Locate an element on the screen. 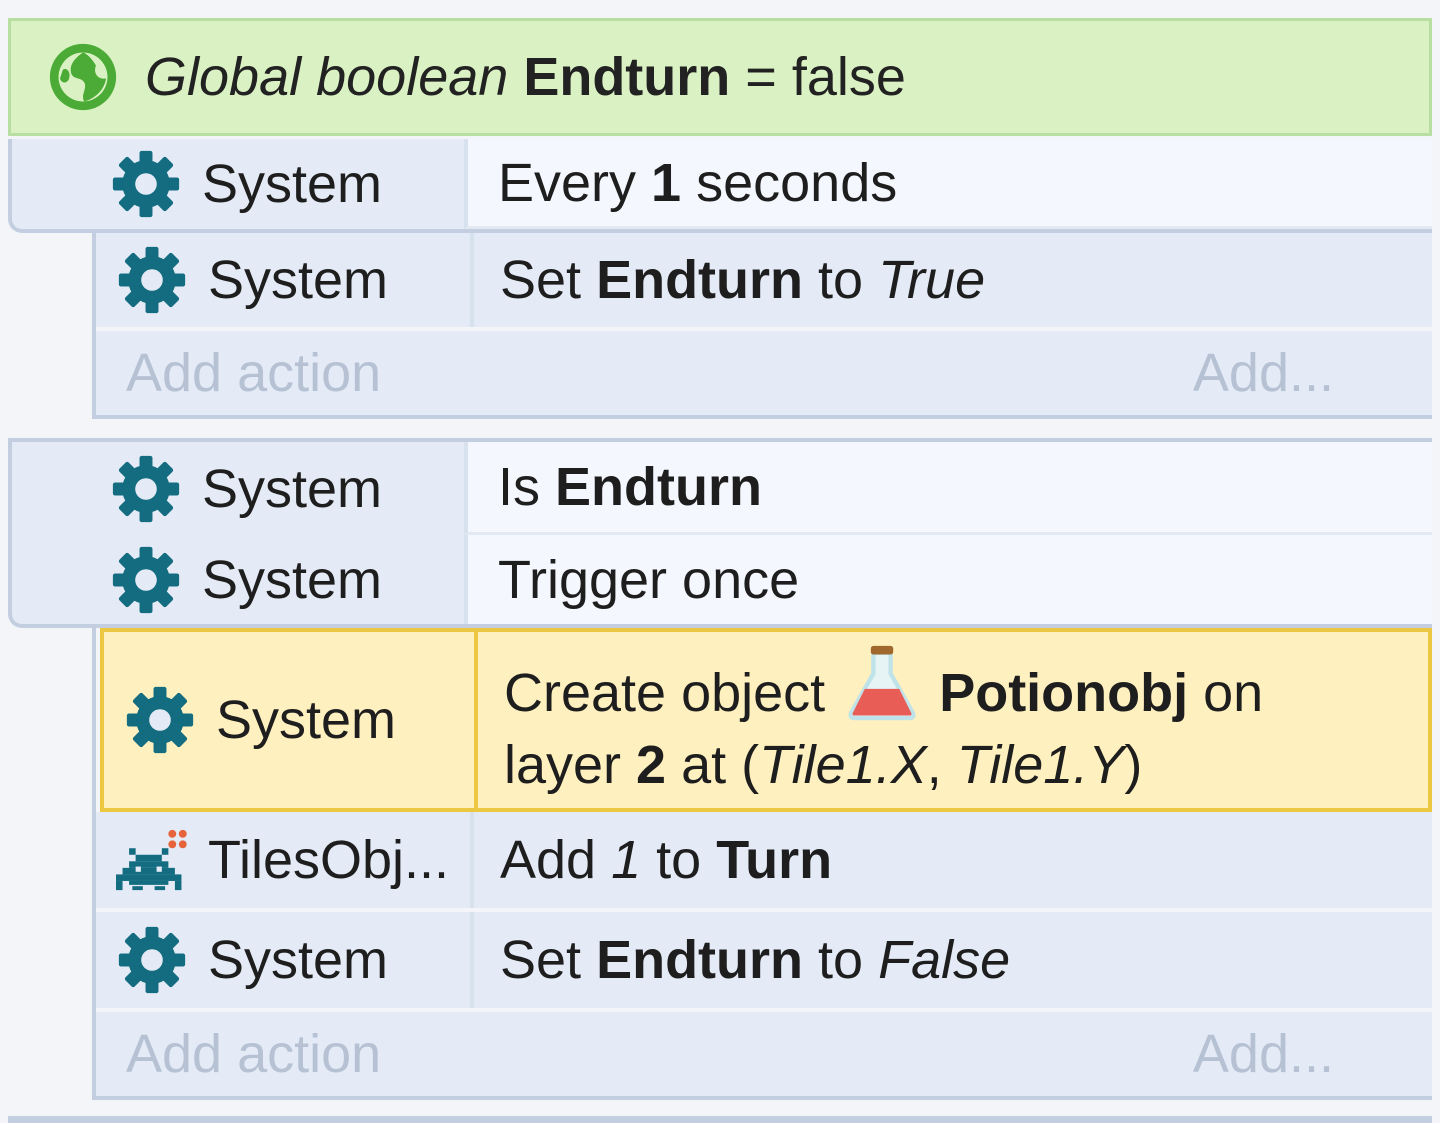 The image size is (1440, 1123). next-event-edge is located at coordinates (720, 1119).